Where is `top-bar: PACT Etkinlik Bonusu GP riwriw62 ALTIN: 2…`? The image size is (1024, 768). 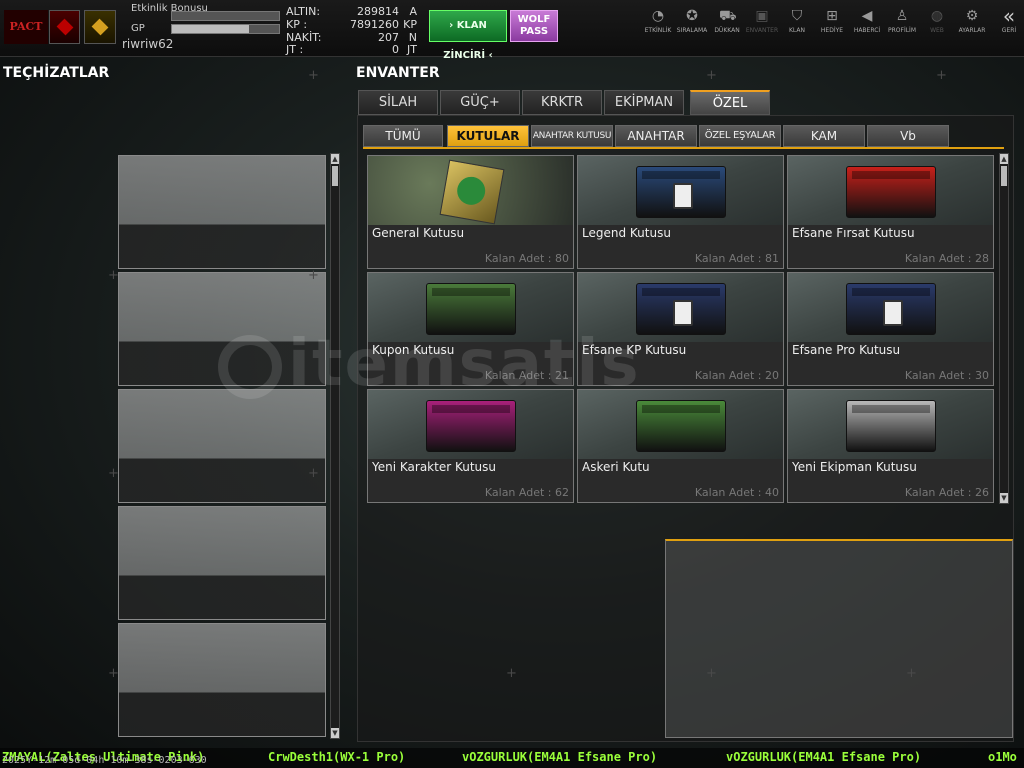 top-bar: PACT Etkinlik Bonusu GP riwriw62 ALTIN: 2… is located at coordinates (512, 30).